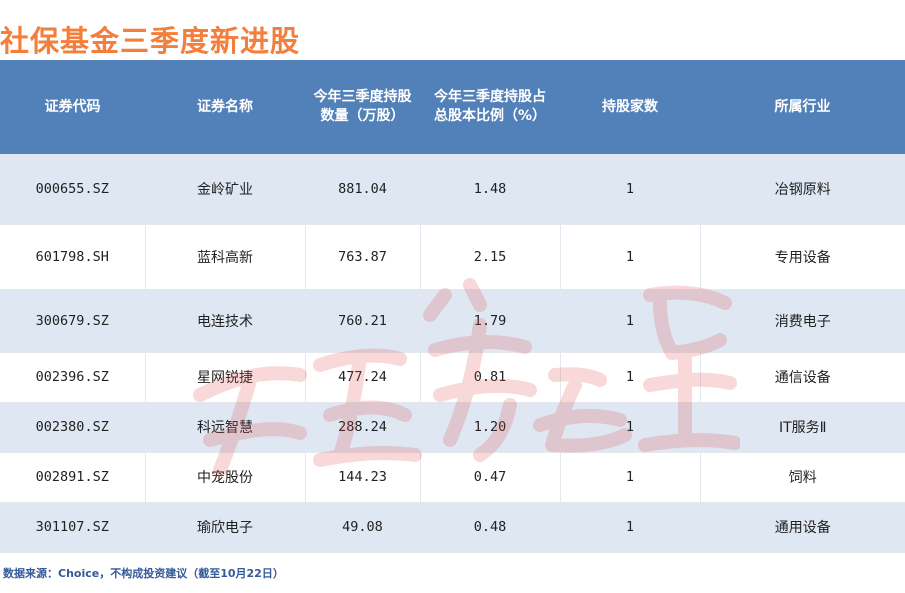 The height and width of the screenshot is (593, 905). Describe the element at coordinates (490, 477) in the screenshot. I see `cell-ratio: 0.47` at that location.